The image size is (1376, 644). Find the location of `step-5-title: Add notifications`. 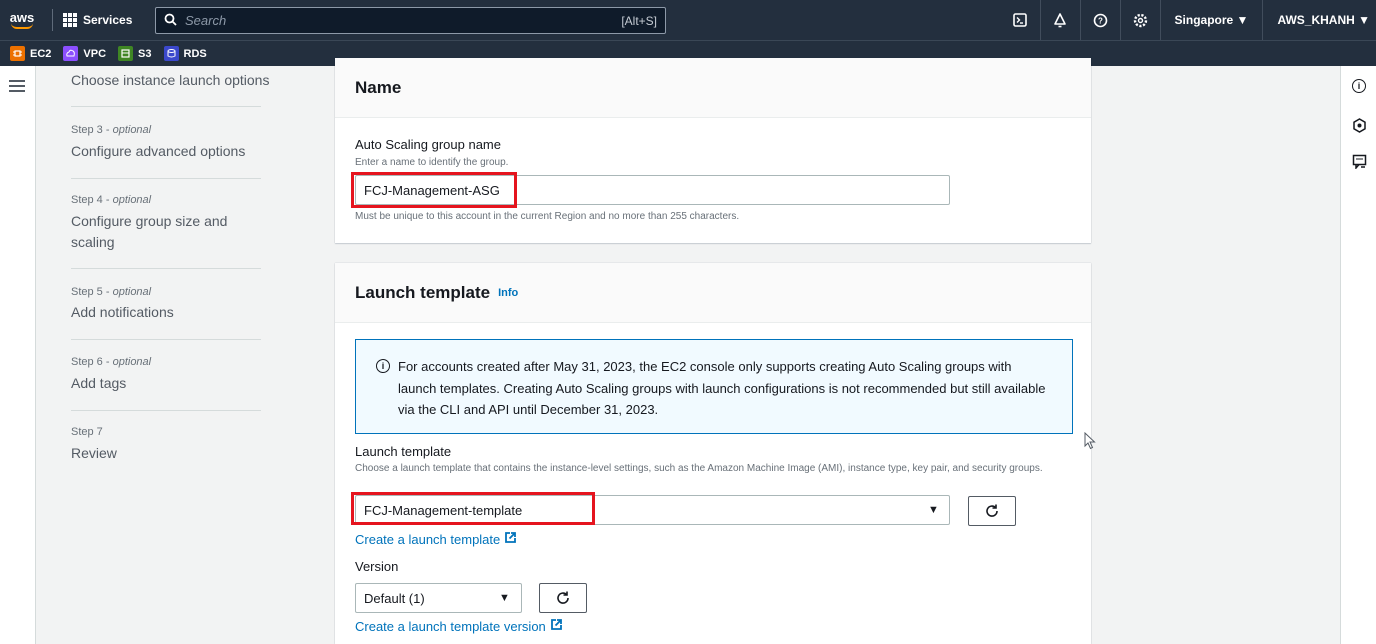

step-5-title: Add notifications is located at coordinates (171, 312).